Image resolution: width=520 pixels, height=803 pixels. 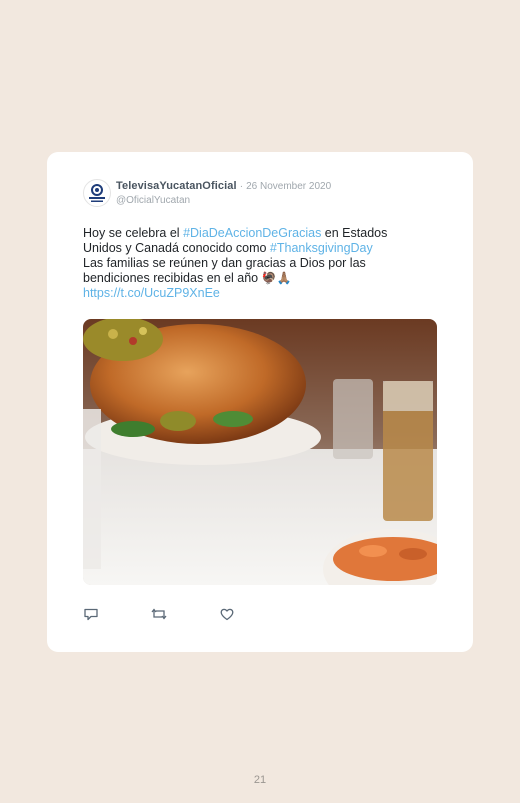 I want to click on like-icon, so click(x=227, y=614).